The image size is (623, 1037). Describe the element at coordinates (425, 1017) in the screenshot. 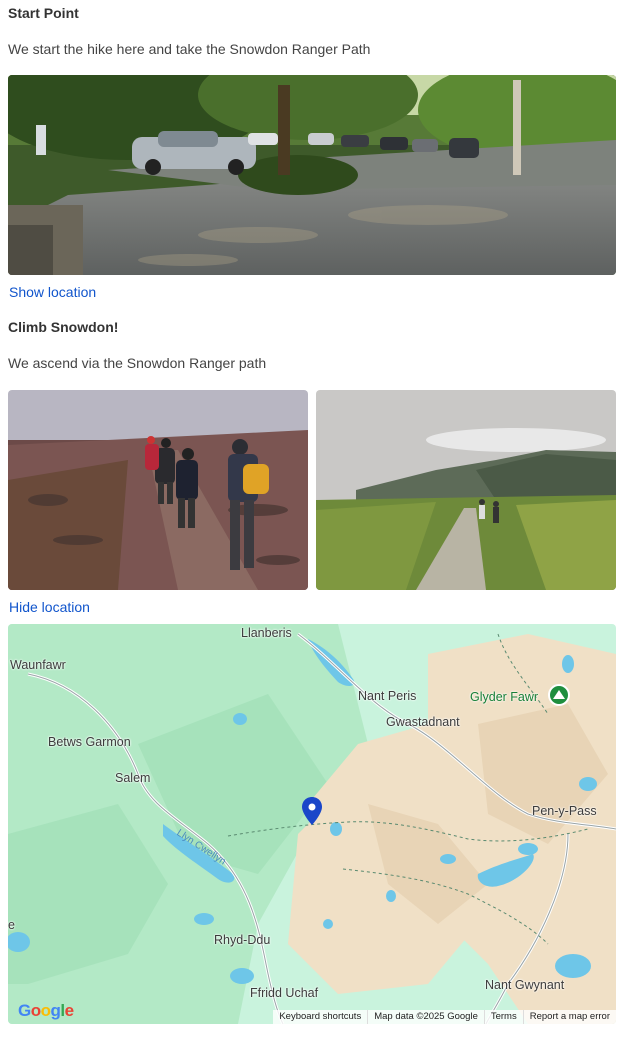

I see `map-data-attribution: Map data ©2025 Google` at that location.